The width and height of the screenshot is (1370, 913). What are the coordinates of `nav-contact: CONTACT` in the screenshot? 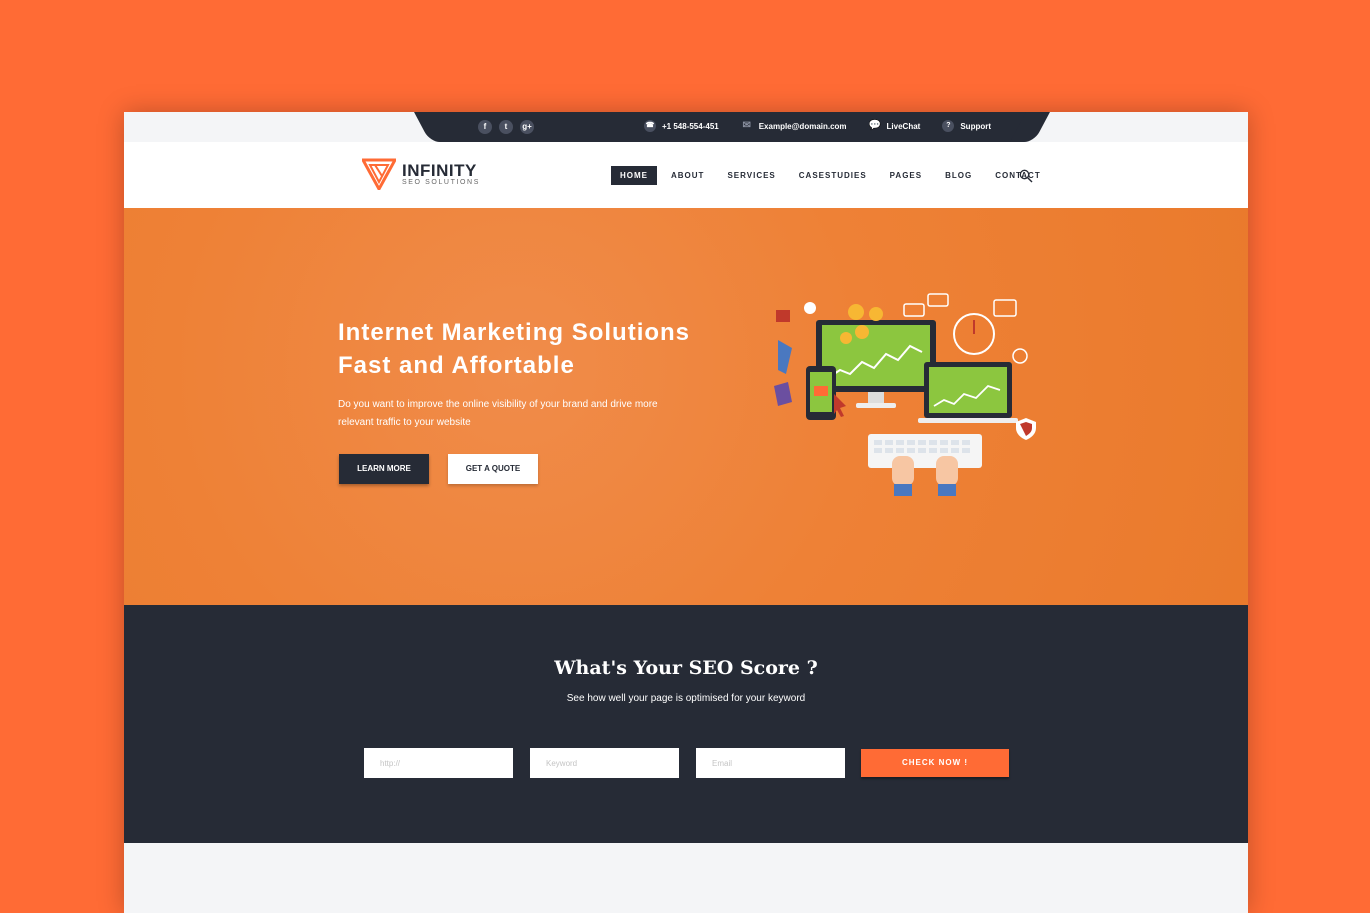 It's located at (1018, 175).